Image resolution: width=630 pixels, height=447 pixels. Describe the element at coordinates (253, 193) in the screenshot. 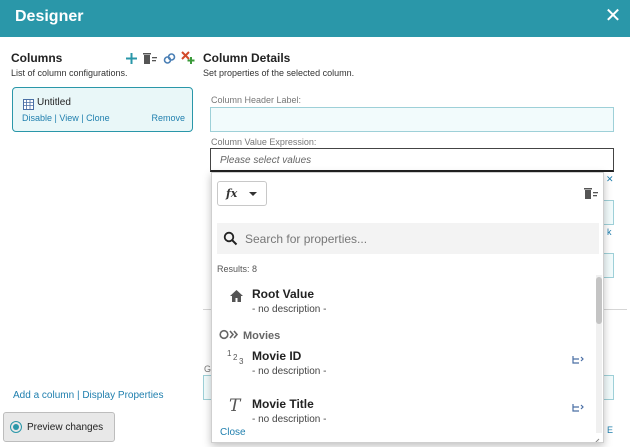

I see `caret-down-icon` at that location.